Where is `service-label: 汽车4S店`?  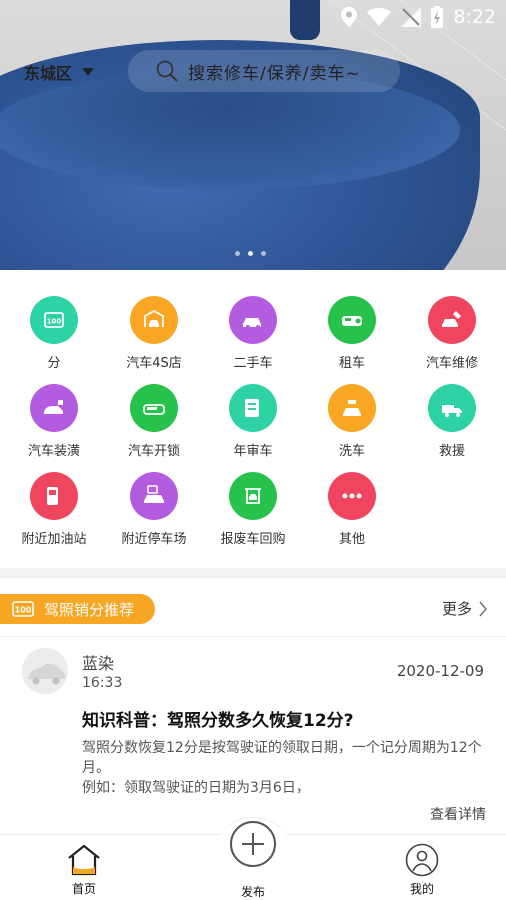 service-label: 汽车4S店 is located at coordinates (154, 363).